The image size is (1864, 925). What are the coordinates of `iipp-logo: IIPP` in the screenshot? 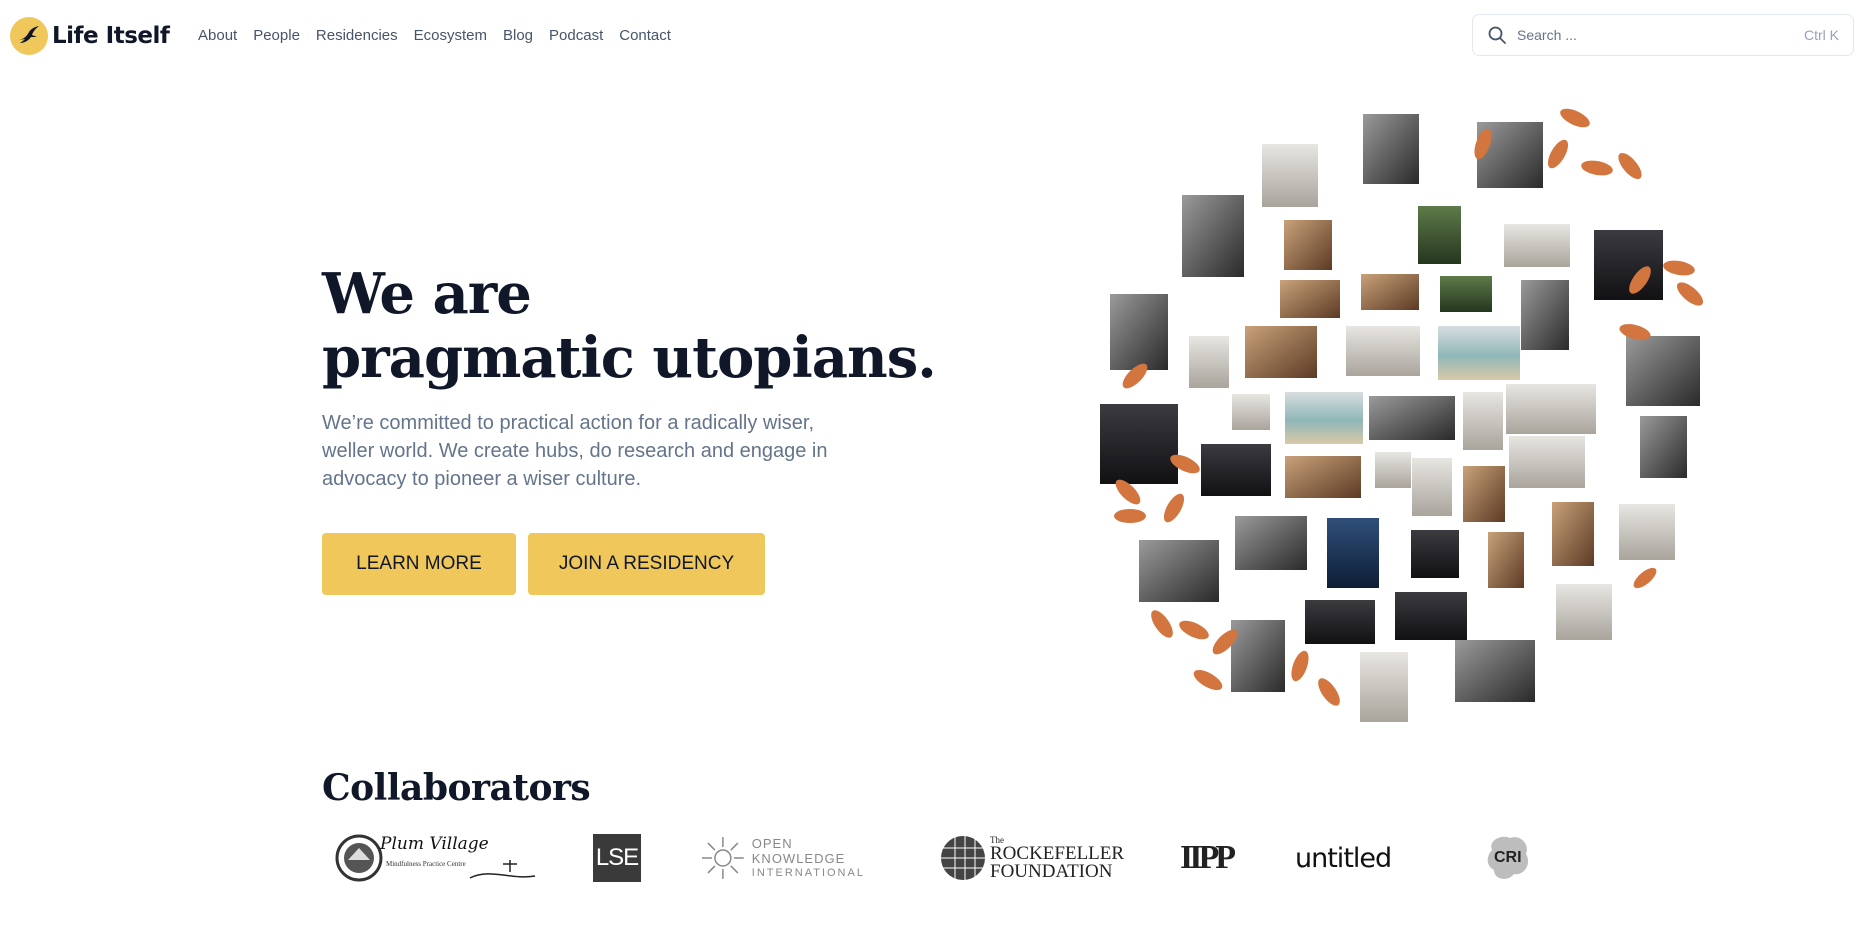 It's located at (1208, 858).